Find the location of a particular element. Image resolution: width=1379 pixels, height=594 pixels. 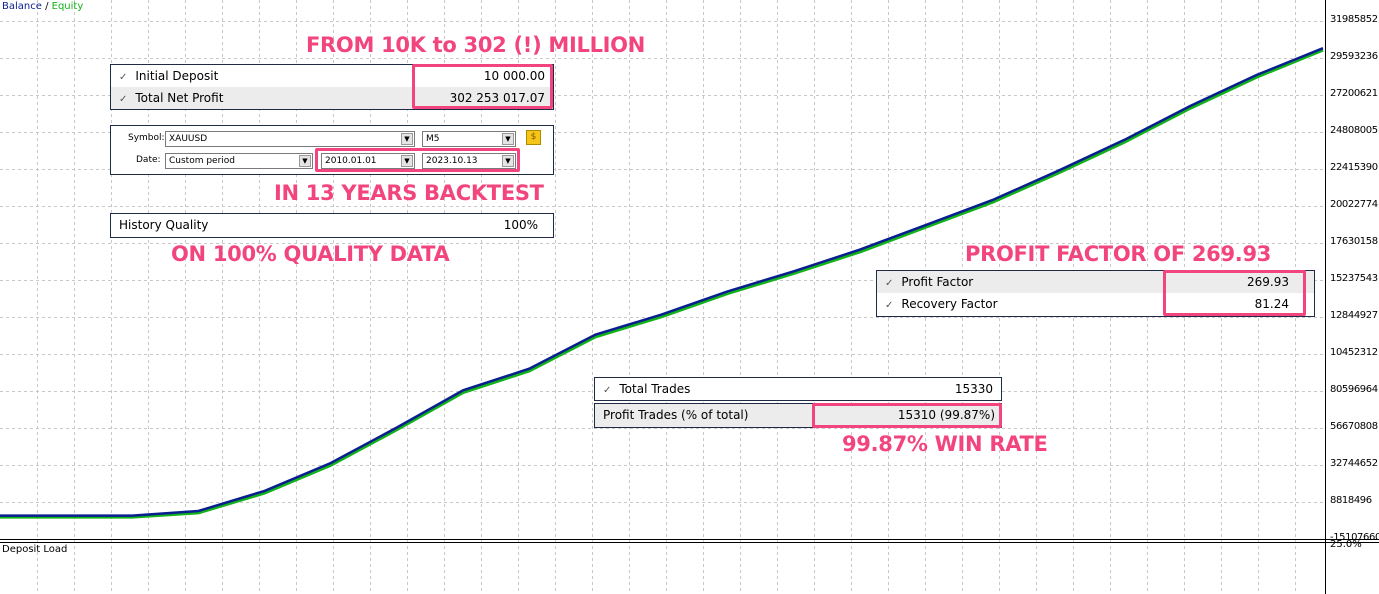

y-tick-label: 24808005 is located at coordinates (1354, 130).